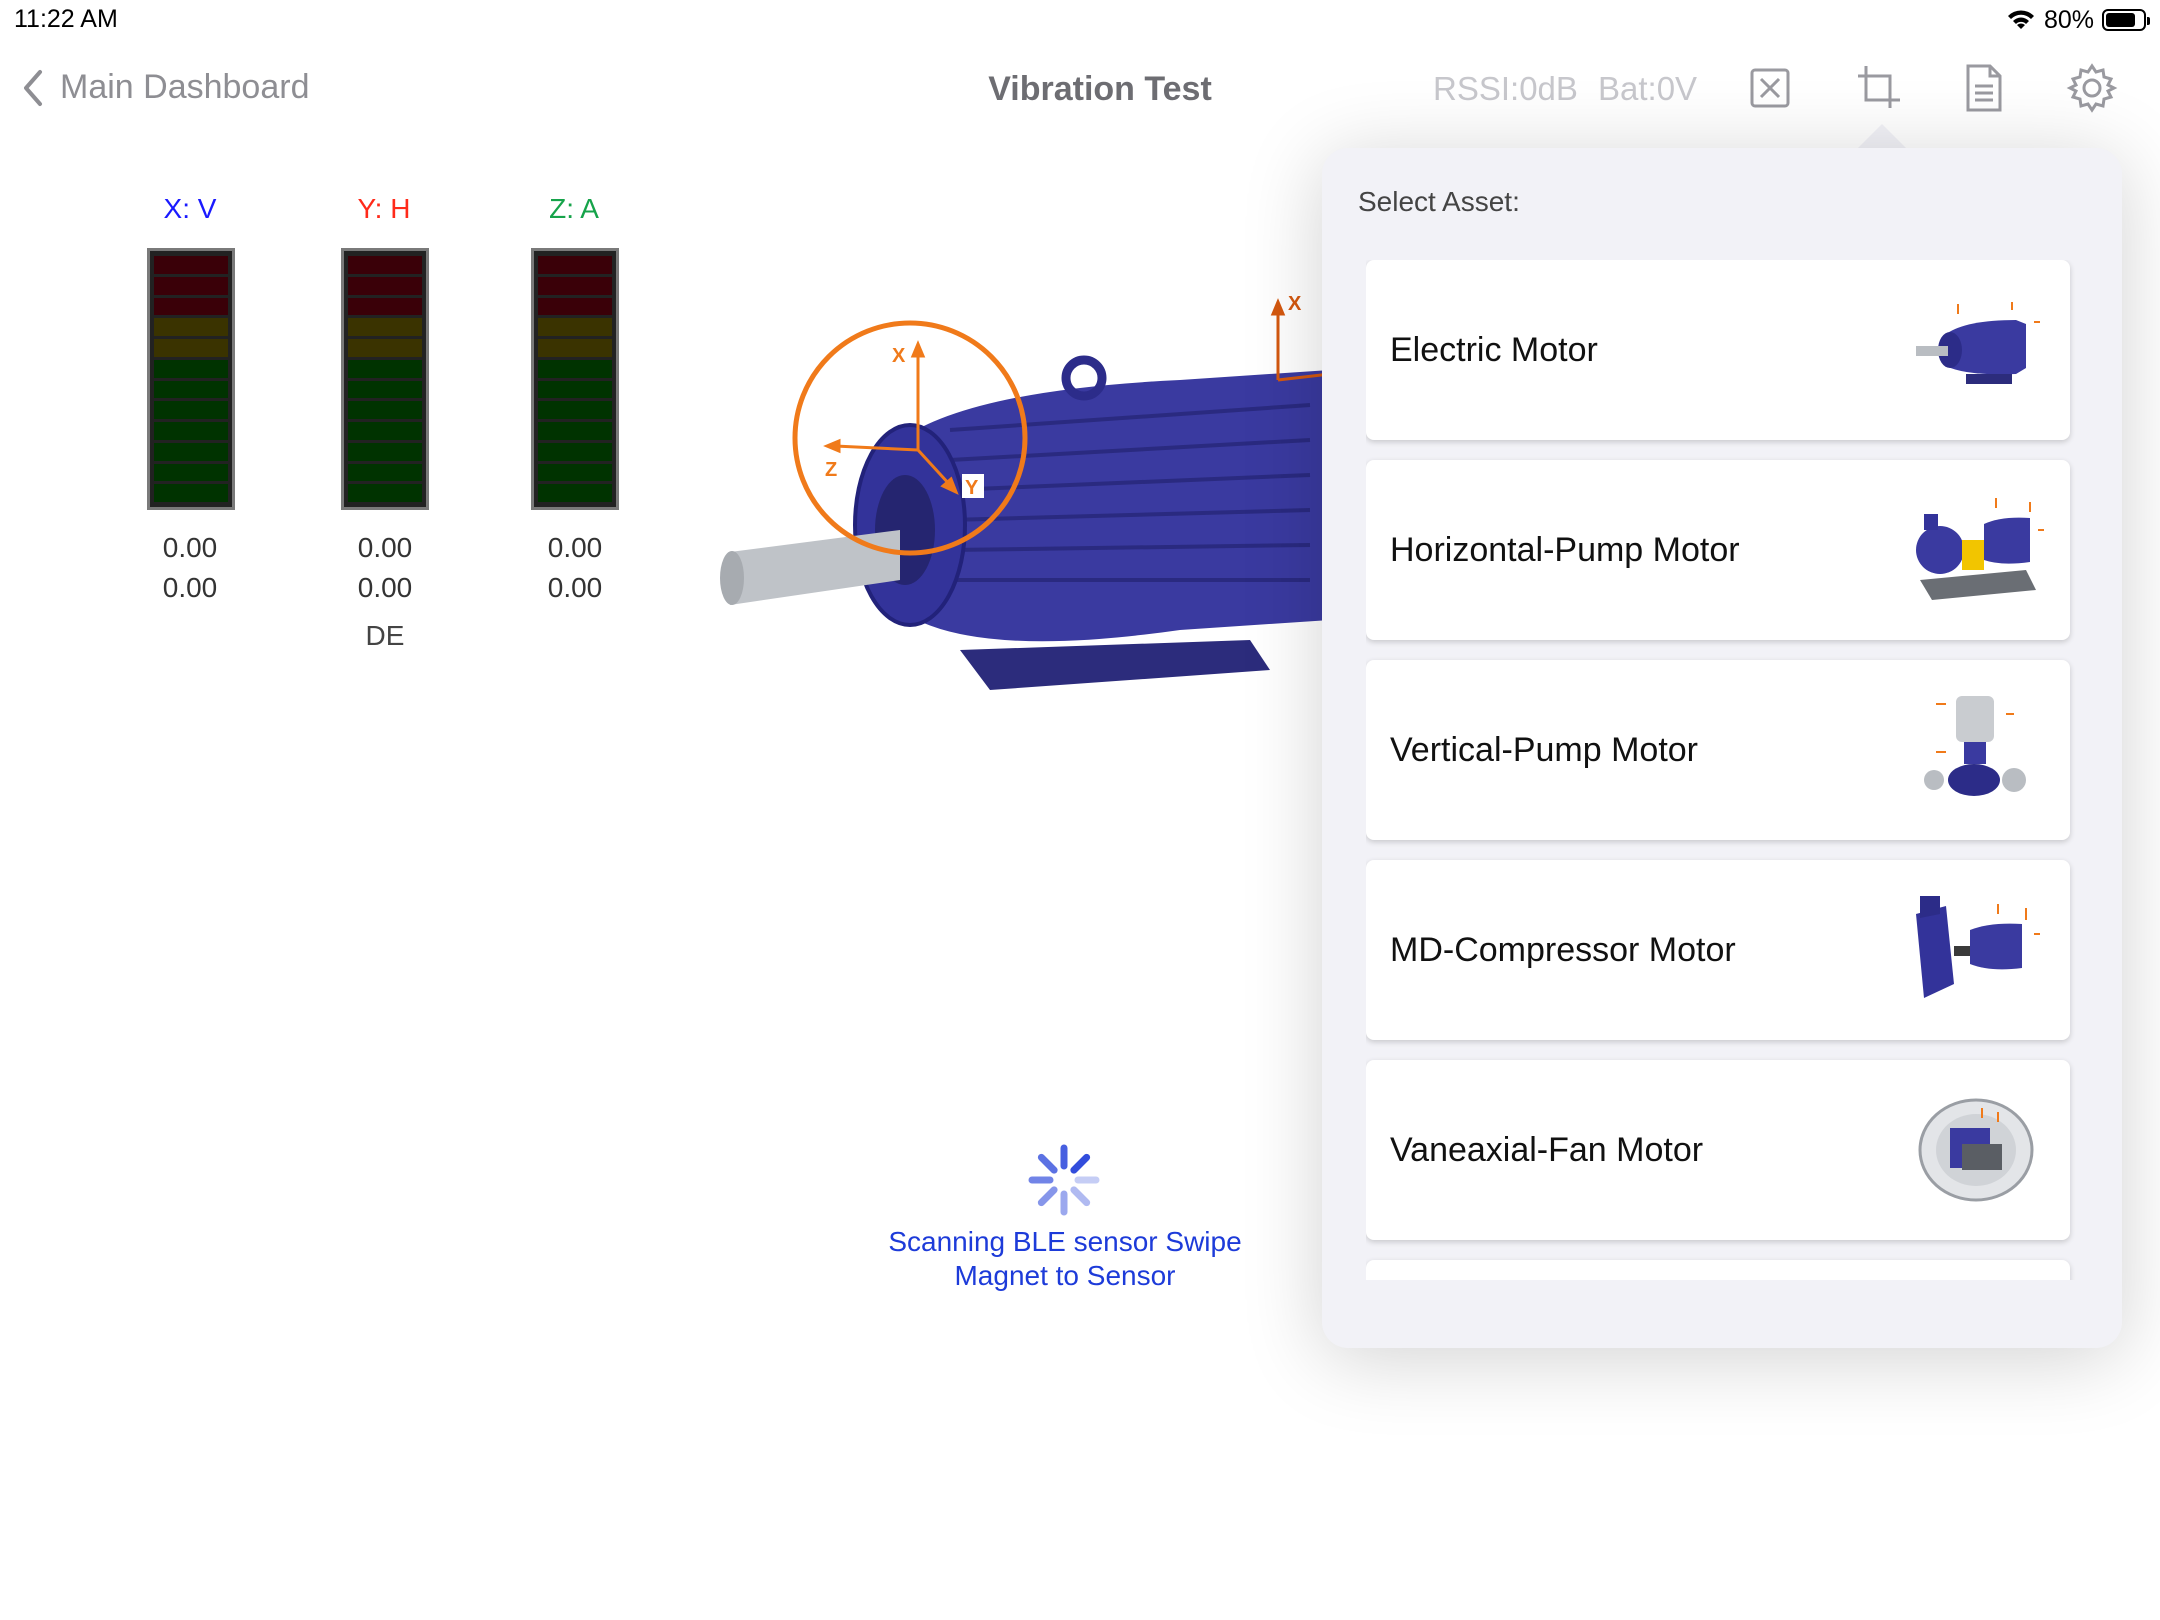  What do you see at coordinates (1505, 88) in the screenshot?
I see `rssi-readout: RSSI:0dB` at bounding box center [1505, 88].